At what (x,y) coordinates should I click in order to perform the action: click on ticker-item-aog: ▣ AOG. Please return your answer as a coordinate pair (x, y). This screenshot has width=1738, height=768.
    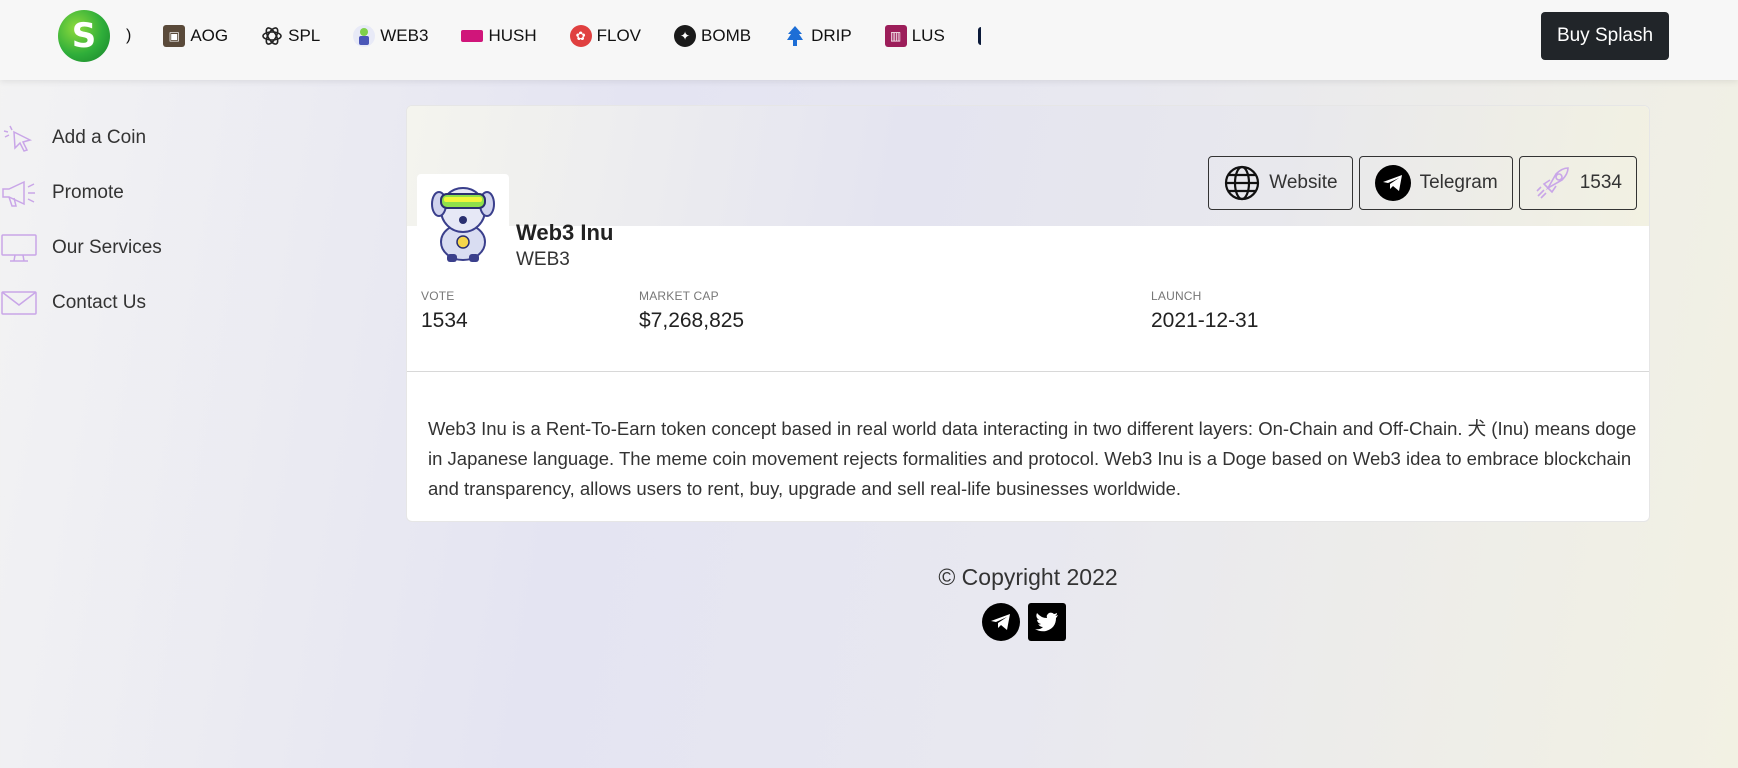
    Looking at the image, I should click on (195, 36).